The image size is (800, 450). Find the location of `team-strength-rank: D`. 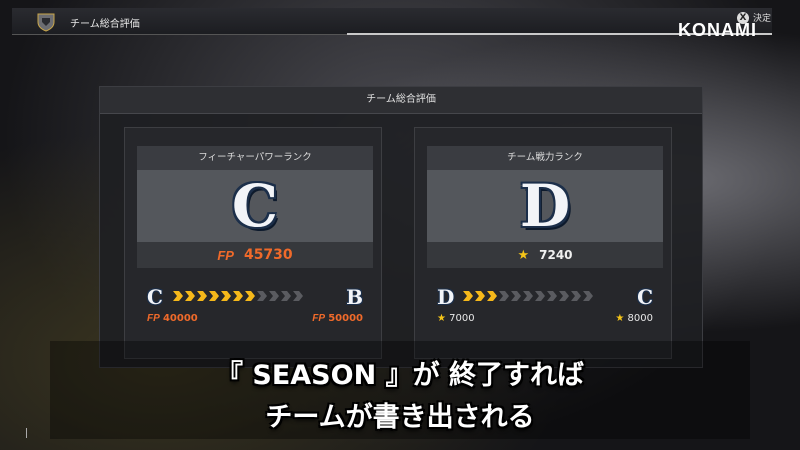

team-strength-rank: D is located at coordinates (545, 206).